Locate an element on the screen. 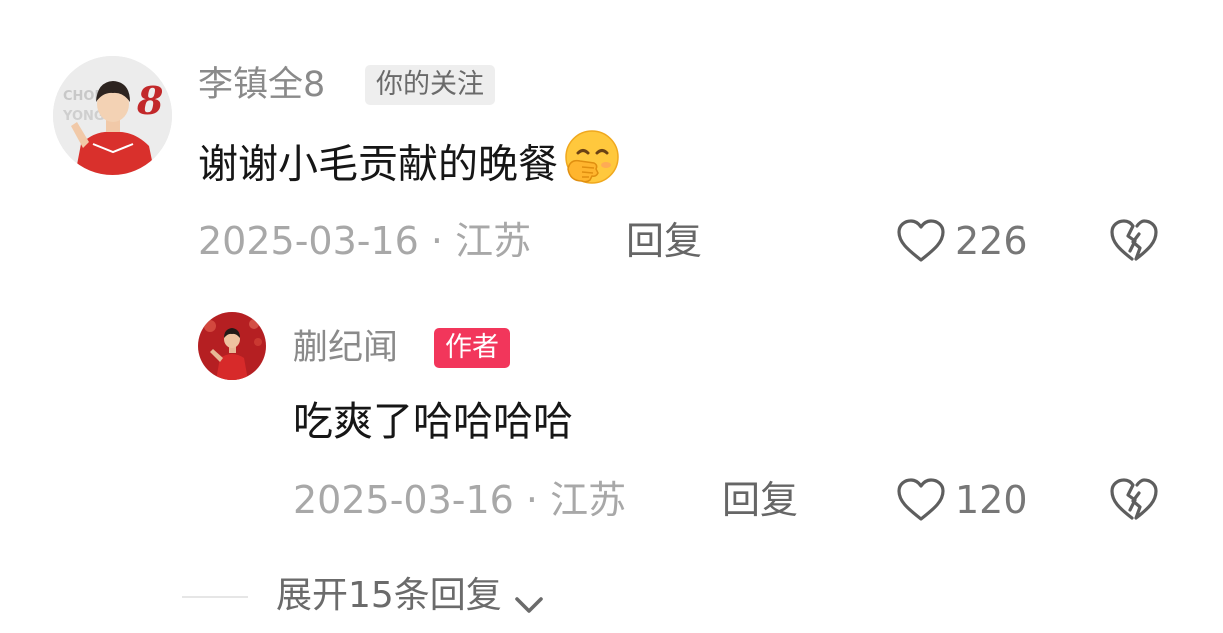 The width and height of the screenshot is (1223, 633). expand-replies-button: 展开15条回复 is located at coordinates (411, 596).